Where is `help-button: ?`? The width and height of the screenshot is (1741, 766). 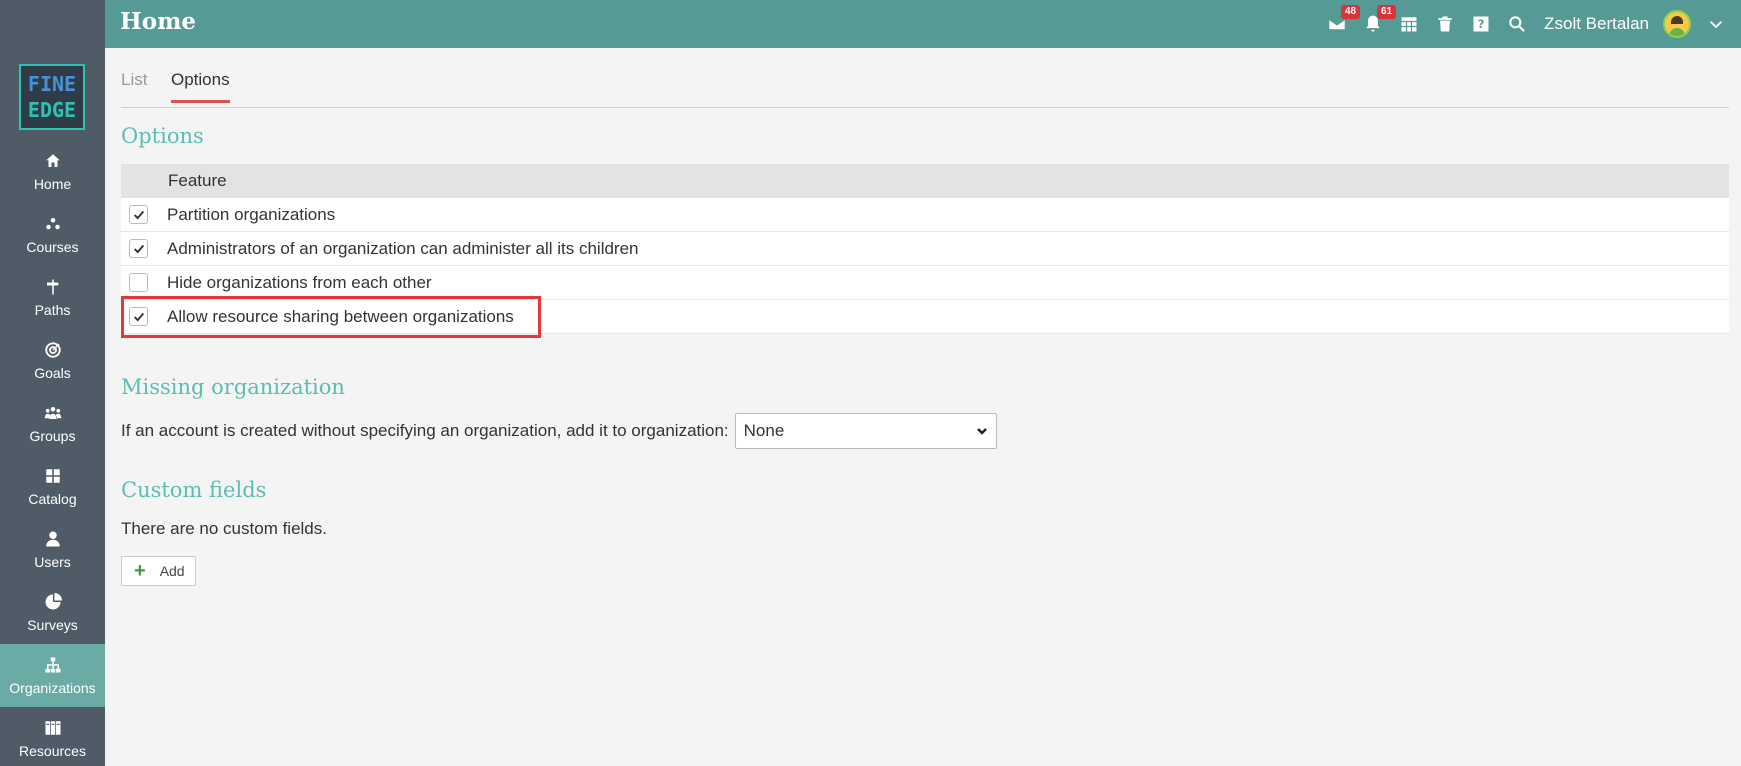
help-button: ? is located at coordinates (1481, 24).